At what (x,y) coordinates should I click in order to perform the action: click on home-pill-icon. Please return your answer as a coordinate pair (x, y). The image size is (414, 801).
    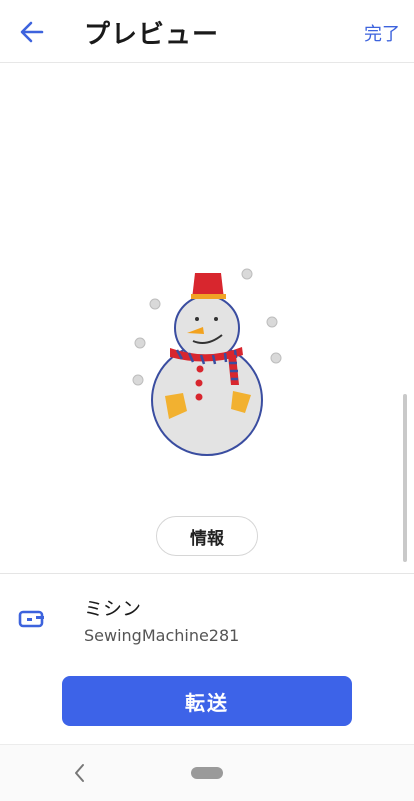
    Looking at the image, I should click on (207, 773).